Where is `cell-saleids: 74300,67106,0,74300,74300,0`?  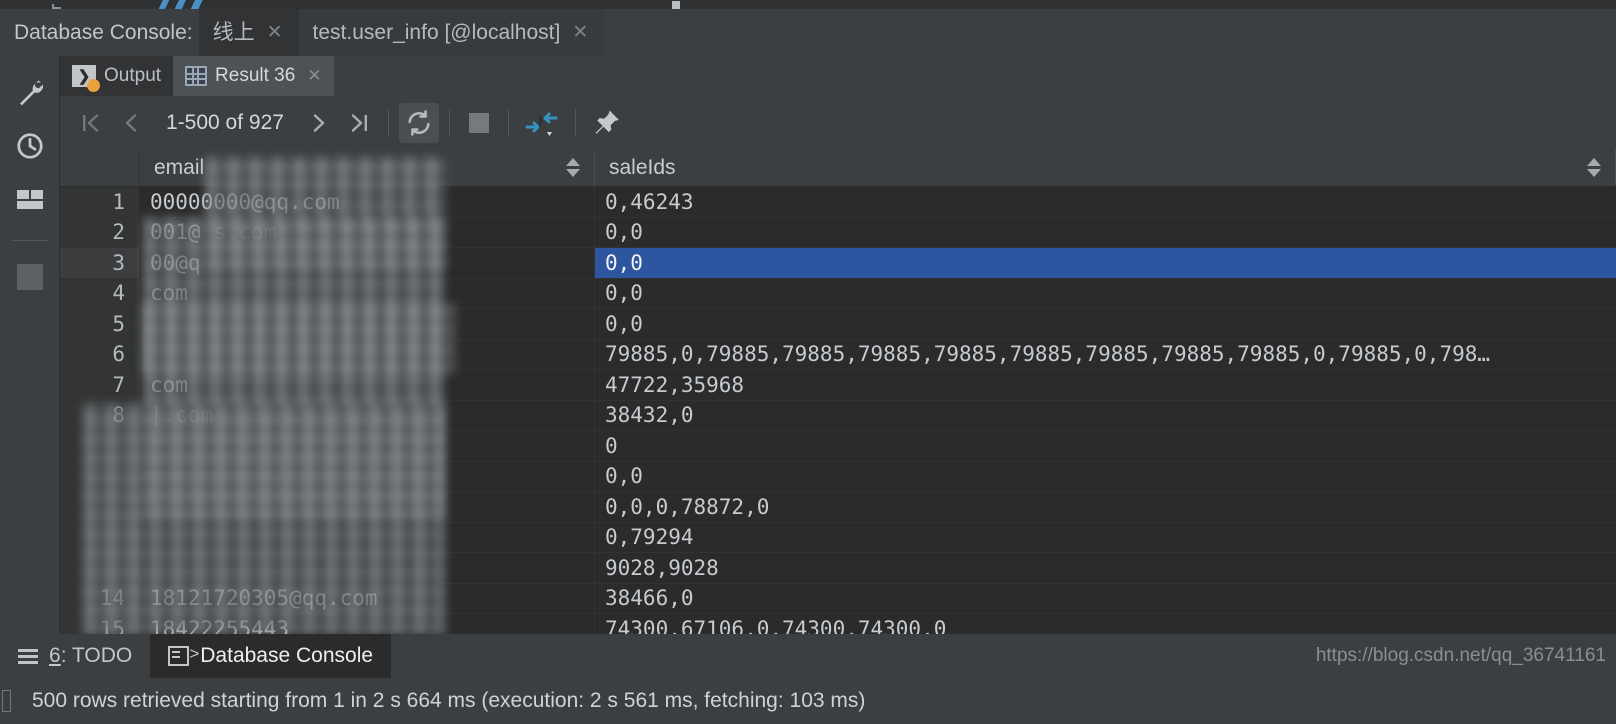 cell-saleids: 74300,67106,0,74300,74300,0 is located at coordinates (1105, 624).